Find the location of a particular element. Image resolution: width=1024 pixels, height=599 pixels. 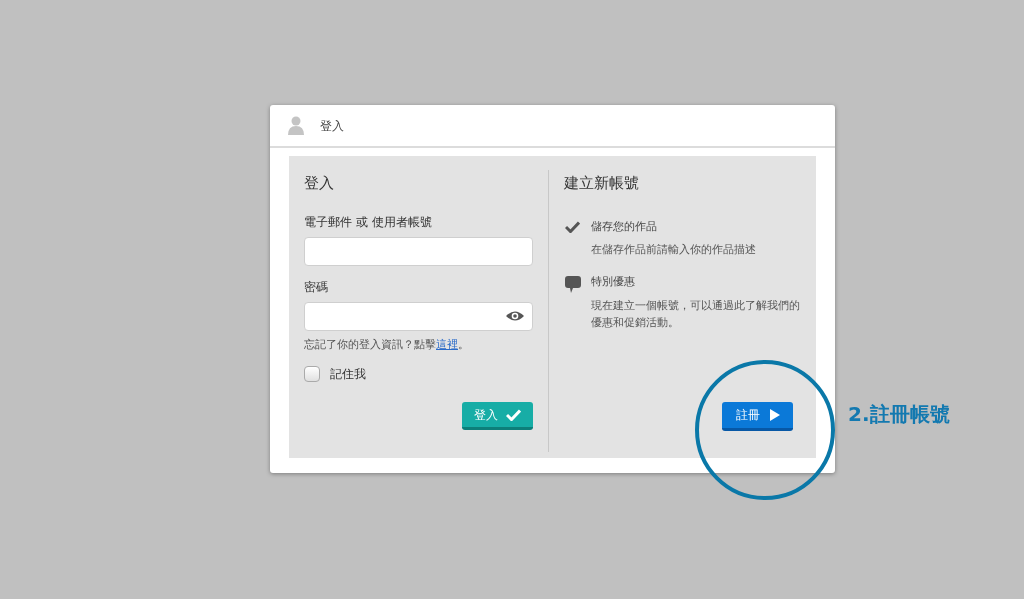

annotation-label: 2.註冊帳號 is located at coordinates (899, 414).